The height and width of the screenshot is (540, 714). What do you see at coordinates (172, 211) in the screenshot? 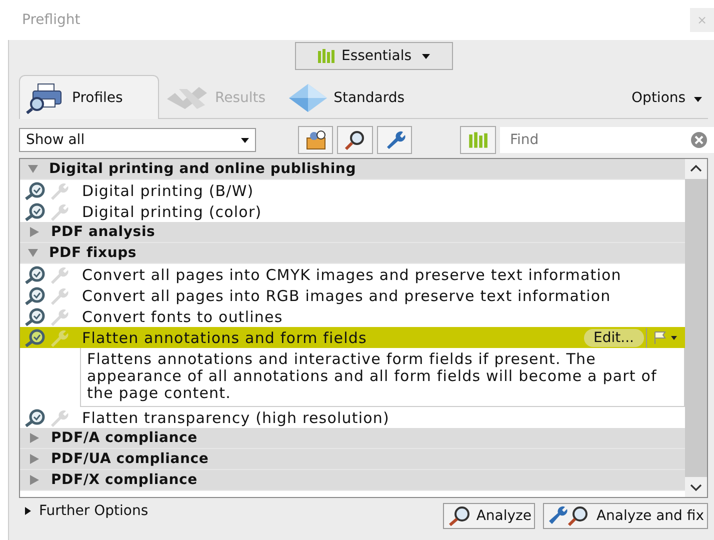
I see `profile-name: Digital printing (color)` at bounding box center [172, 211].